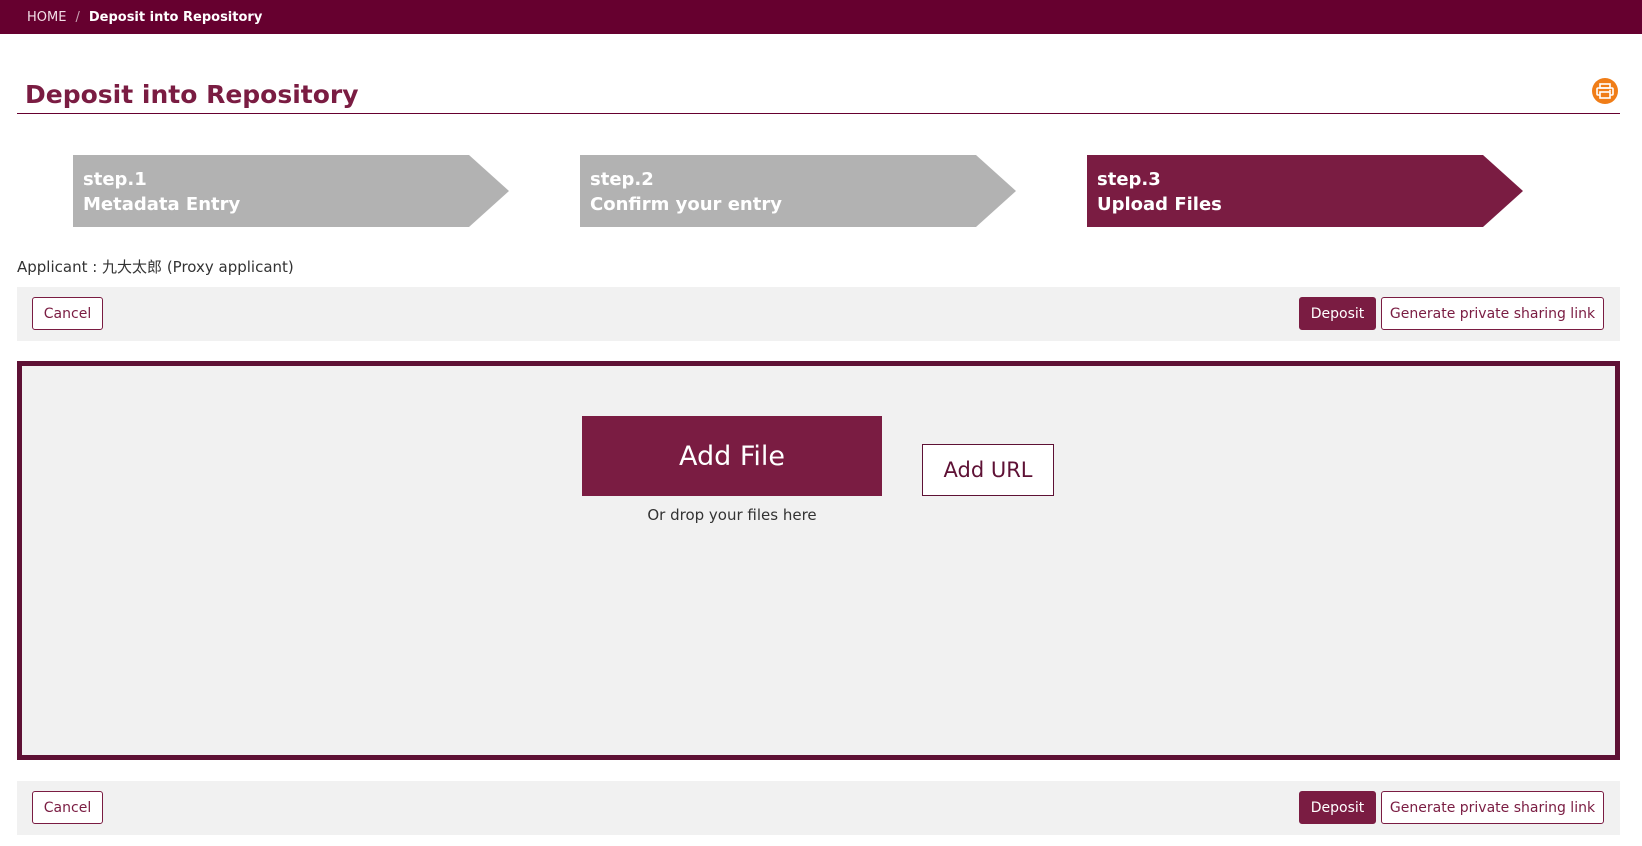 The image size is (1642, 846). Describe the element at coordinates (818, 96) in the screenshot. I see `page-header: Deposit into Repository` at that location.